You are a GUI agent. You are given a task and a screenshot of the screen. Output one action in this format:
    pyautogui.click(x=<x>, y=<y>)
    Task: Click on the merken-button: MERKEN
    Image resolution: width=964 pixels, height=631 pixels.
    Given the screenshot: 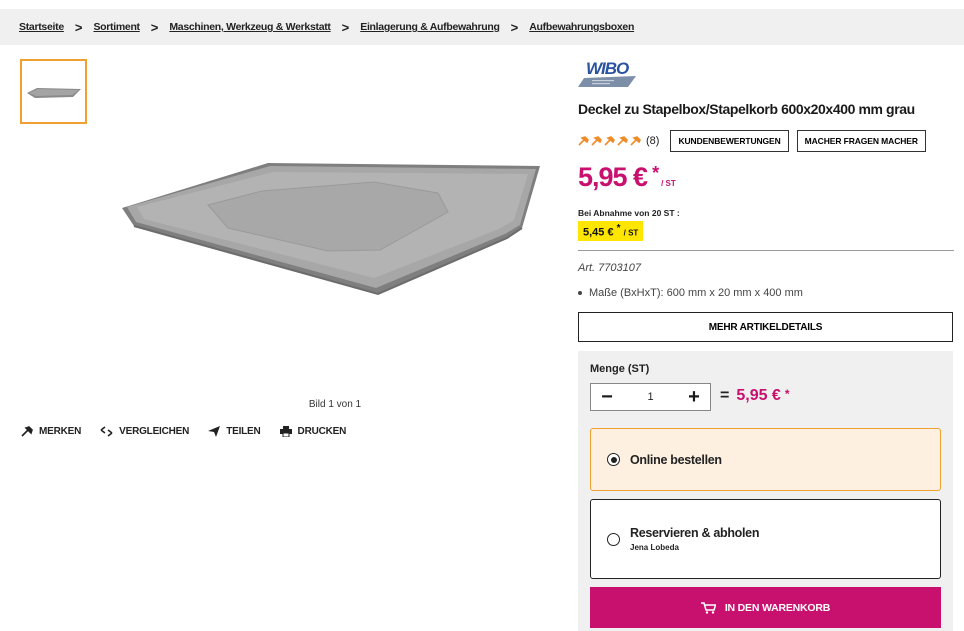 What is the action you would take?
    pyautogui.click(x=51, y=431)
    